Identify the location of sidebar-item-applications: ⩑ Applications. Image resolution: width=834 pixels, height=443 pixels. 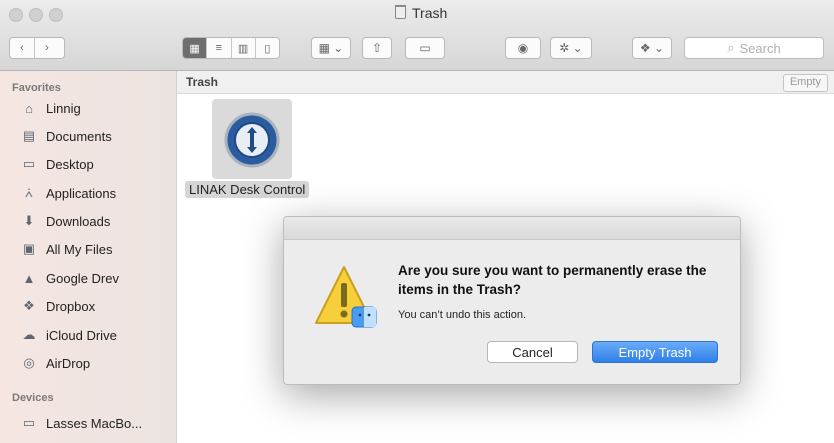
(68, 193).